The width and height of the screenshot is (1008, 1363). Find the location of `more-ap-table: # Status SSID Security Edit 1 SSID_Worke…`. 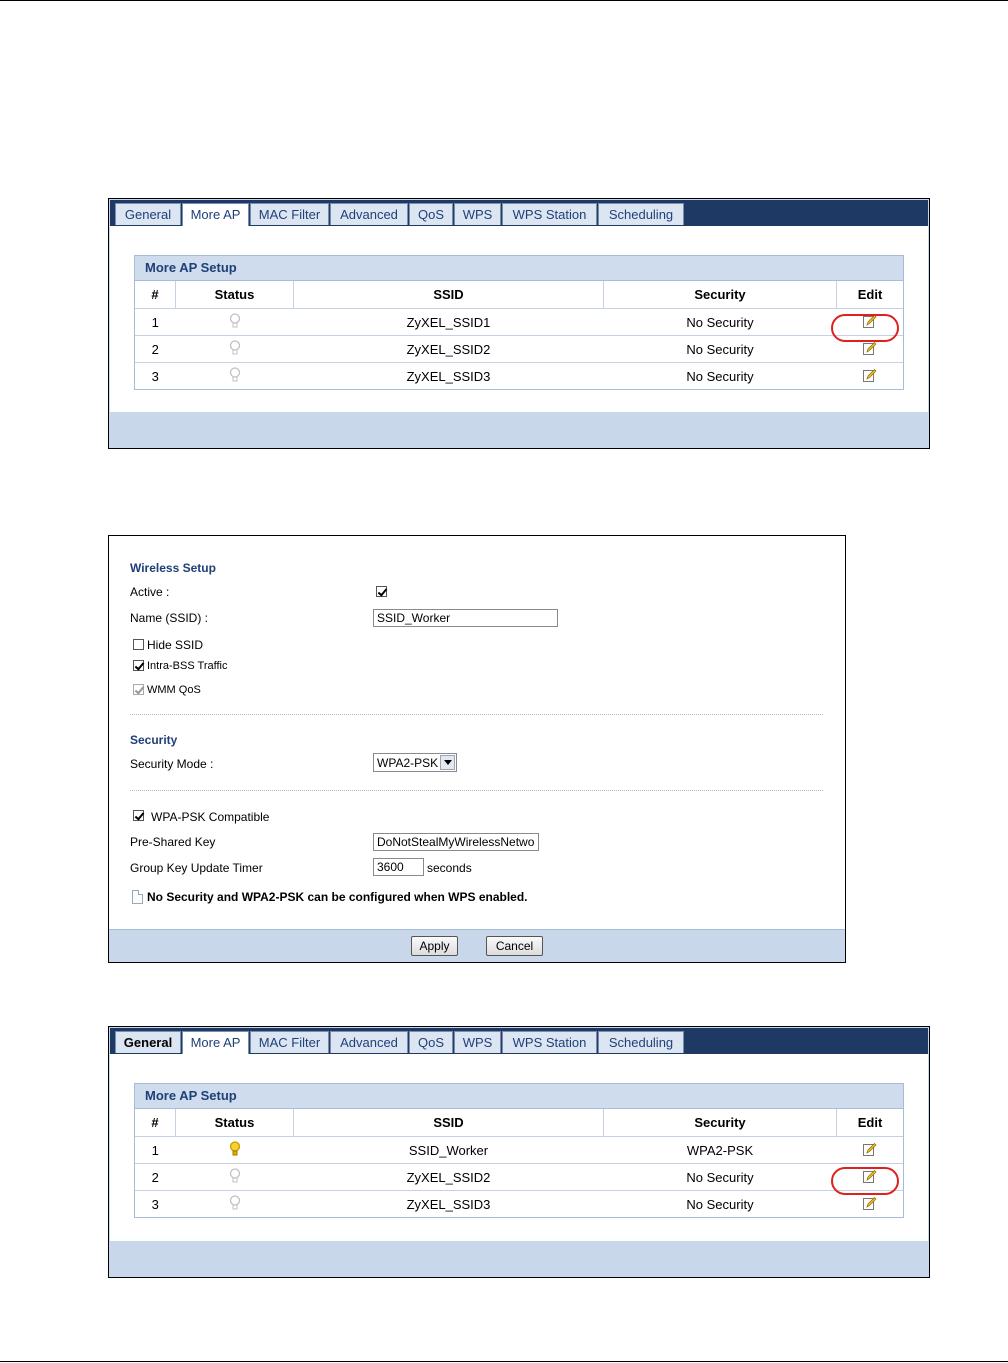

more-ap-table: # Status SSID Security Edit 1 SSID_Worke… is located at coordinates (519, 1163).